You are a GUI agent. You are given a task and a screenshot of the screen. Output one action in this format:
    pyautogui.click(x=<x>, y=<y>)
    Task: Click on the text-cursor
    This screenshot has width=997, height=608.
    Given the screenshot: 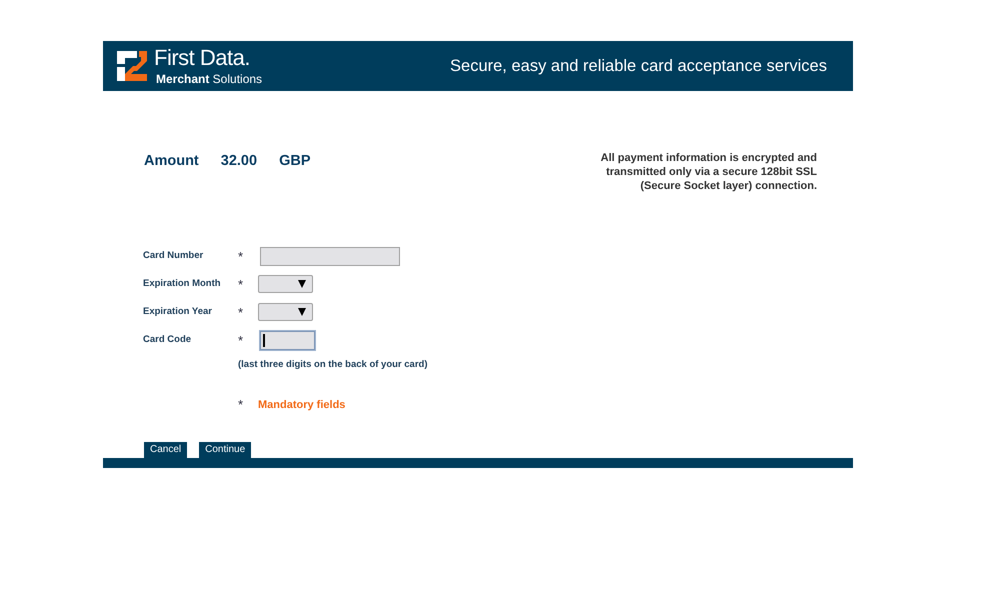 What is the action you would take?
    pyautogui.click(x=264, y=340)
    